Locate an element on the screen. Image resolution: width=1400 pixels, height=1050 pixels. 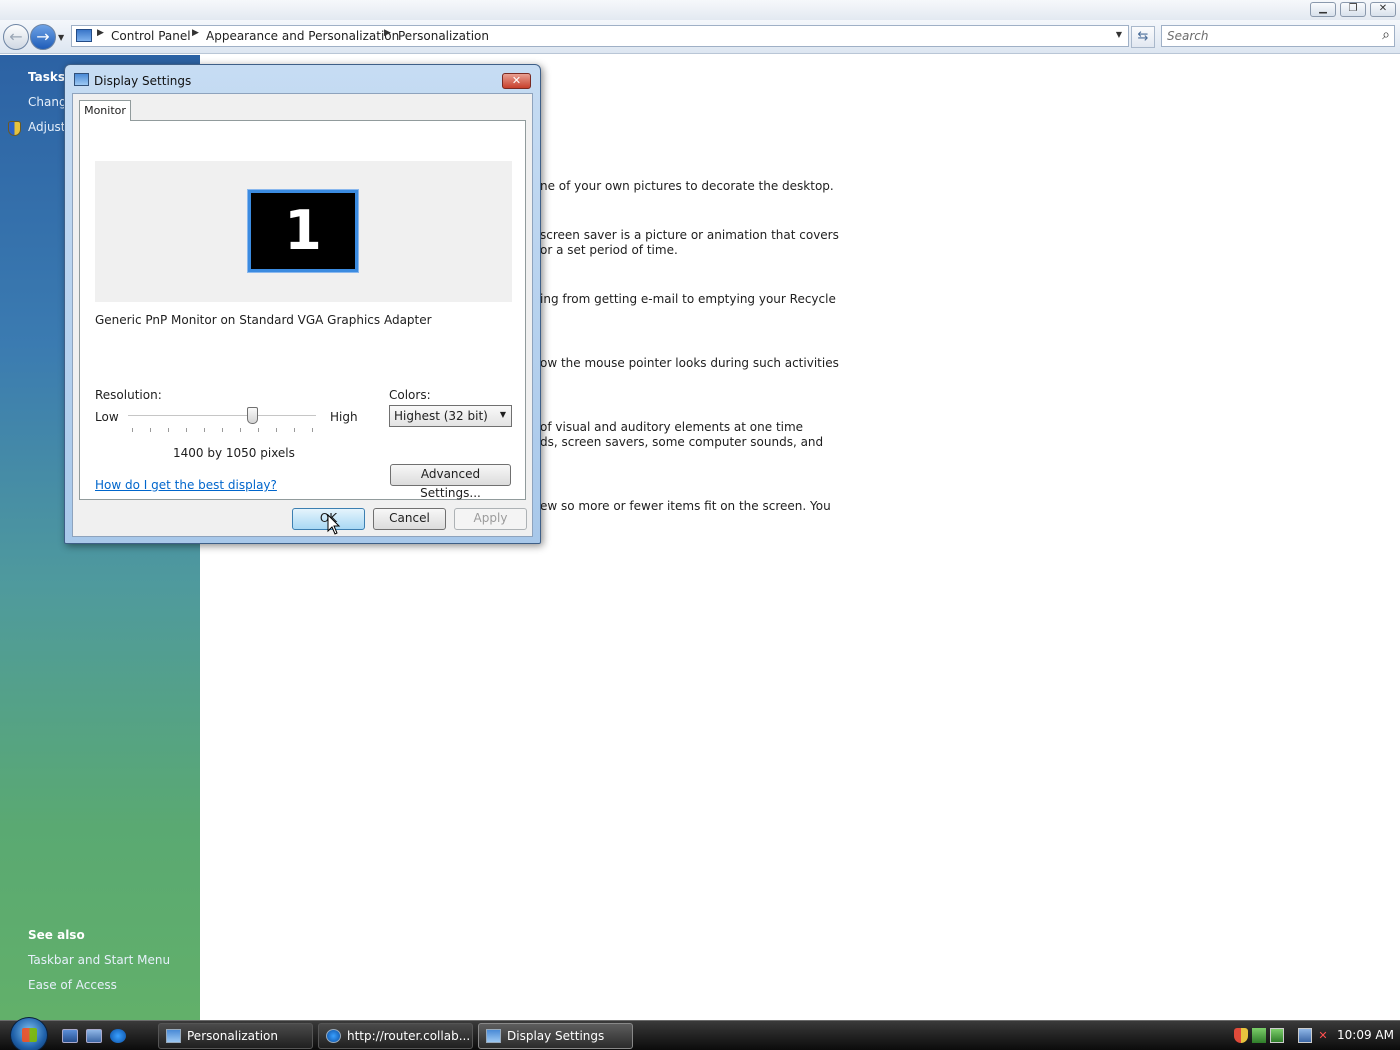
volume-muted-icon: ✕ is located at coordinates (1323, 1035).